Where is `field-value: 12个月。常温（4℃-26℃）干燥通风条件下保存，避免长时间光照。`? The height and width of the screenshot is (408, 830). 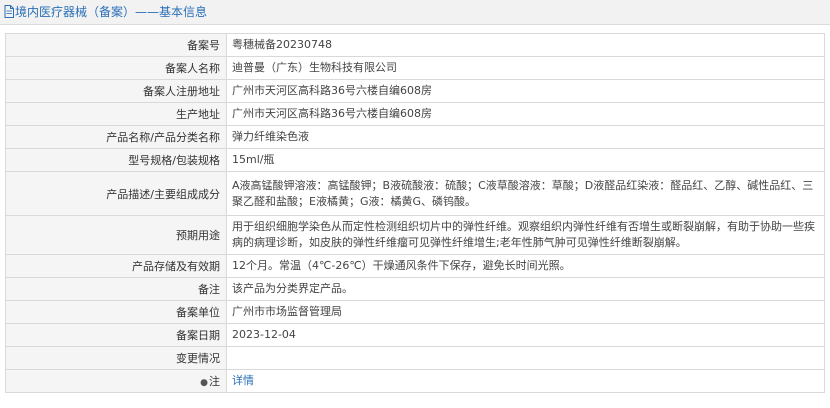
field-value: 12个月。常温（4℃-26℃）干燥通风条件下保存，避免长时间光照。 is located at coordinates (525, 266).